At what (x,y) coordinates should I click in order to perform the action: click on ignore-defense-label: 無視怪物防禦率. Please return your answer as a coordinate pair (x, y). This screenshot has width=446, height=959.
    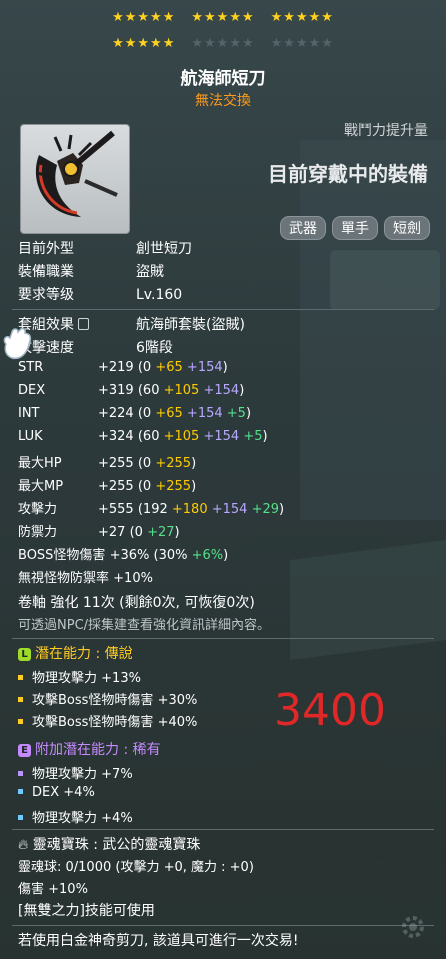
    Looking at the image, I should click on (64, 578).